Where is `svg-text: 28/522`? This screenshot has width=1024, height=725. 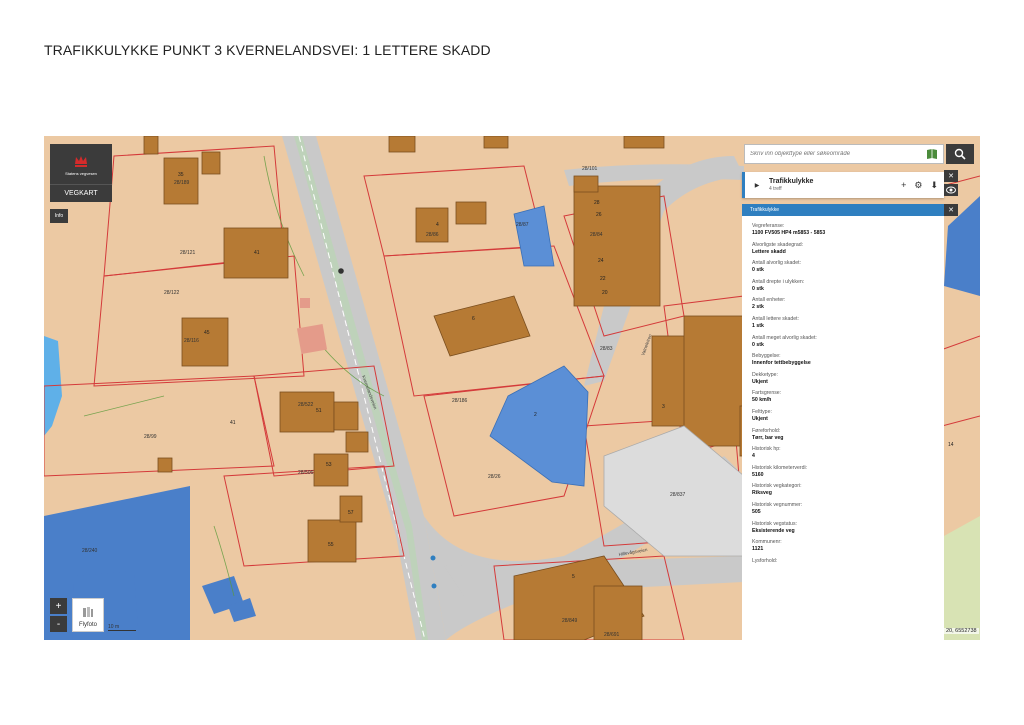 svg-text: 28/522 is located at coordinates (306, 405).